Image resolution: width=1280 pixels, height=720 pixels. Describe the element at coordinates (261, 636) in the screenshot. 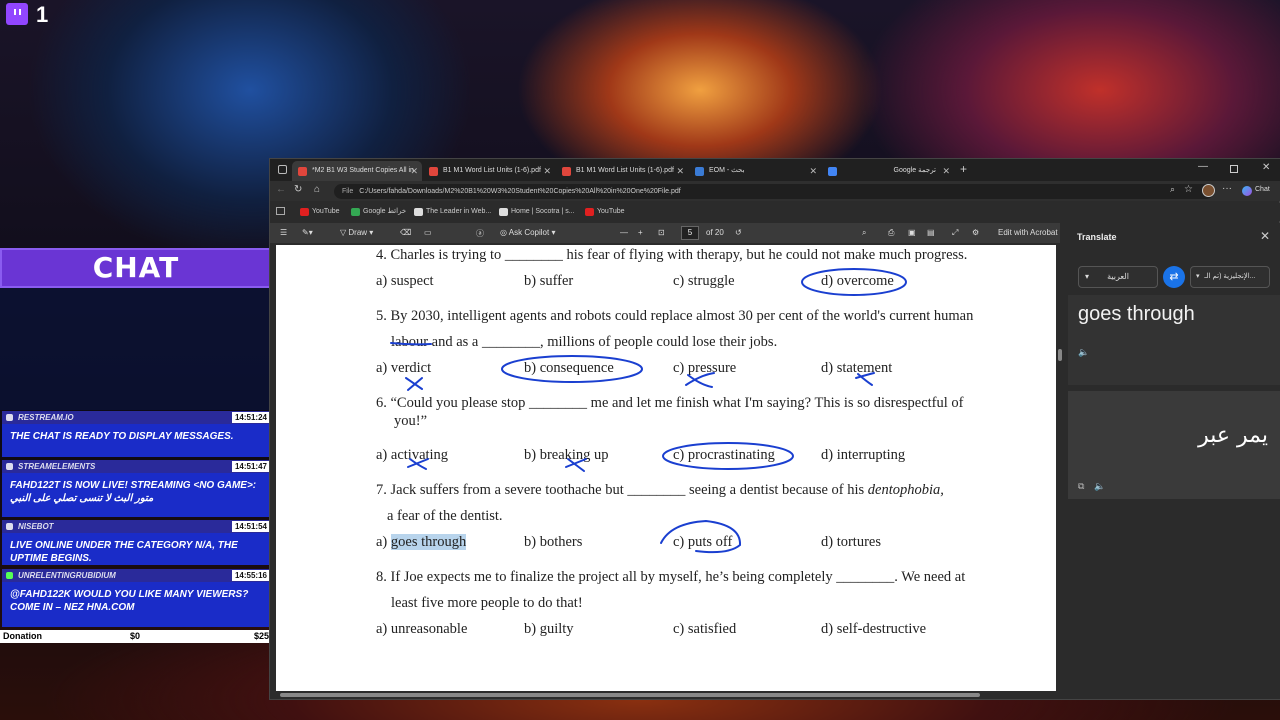

I see `donation-goal: $25` at that location.